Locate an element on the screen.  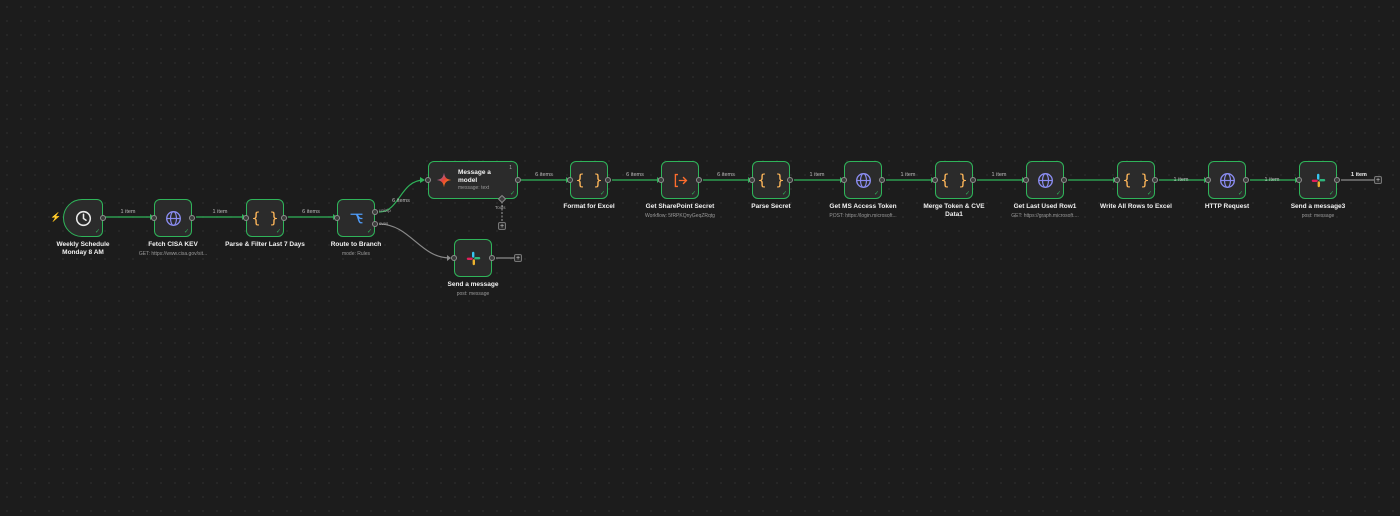
node-http-request: ✓ is located at coordinates (1227, 180).